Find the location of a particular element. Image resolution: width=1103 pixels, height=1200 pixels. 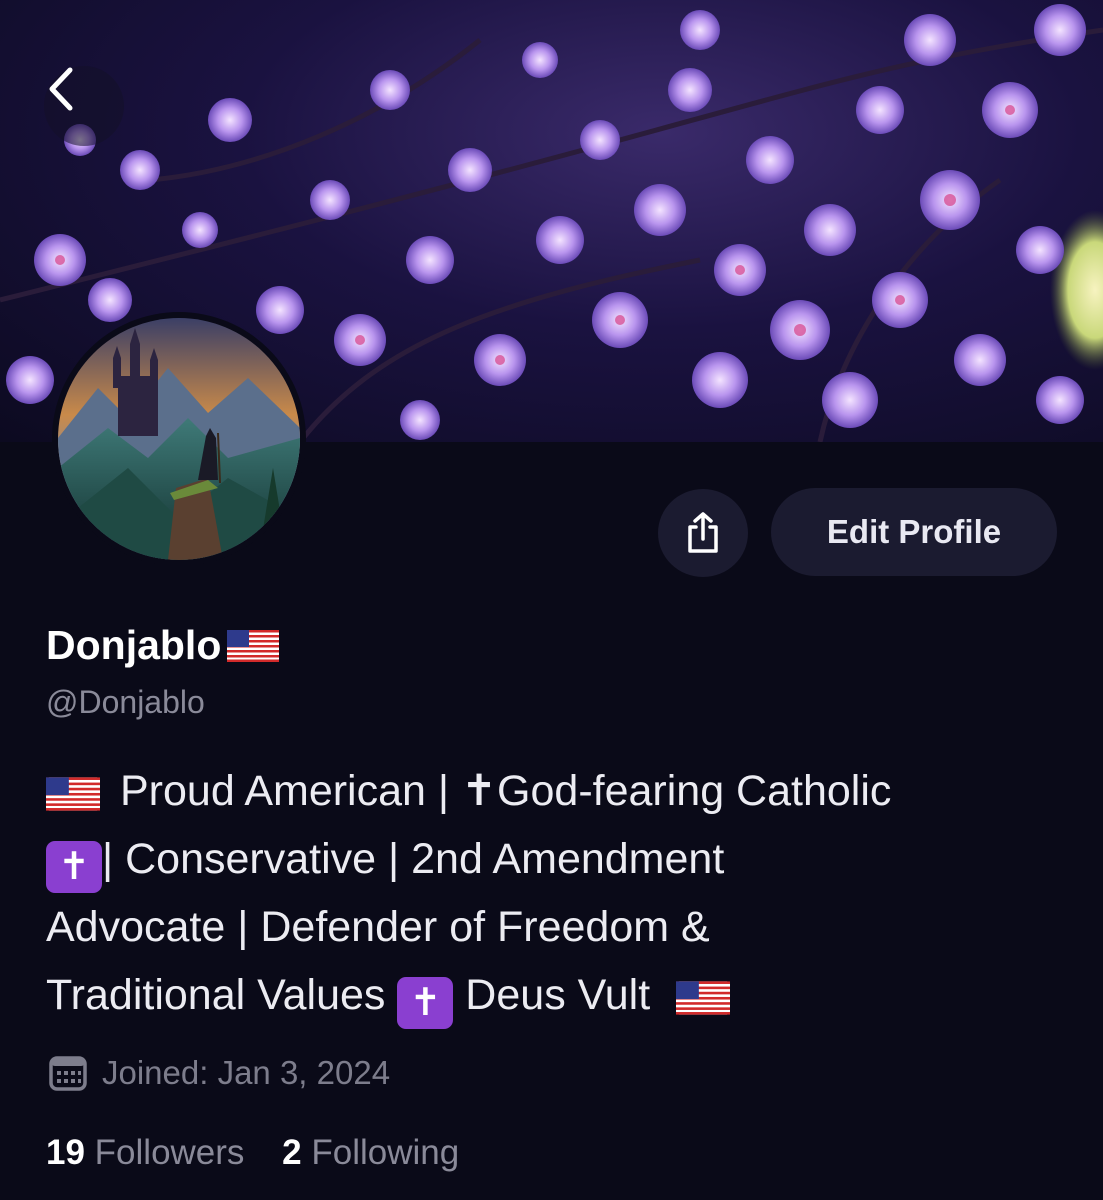

follow-stats: 19 Followers 2 Following is located at coordinates (252, 1153).